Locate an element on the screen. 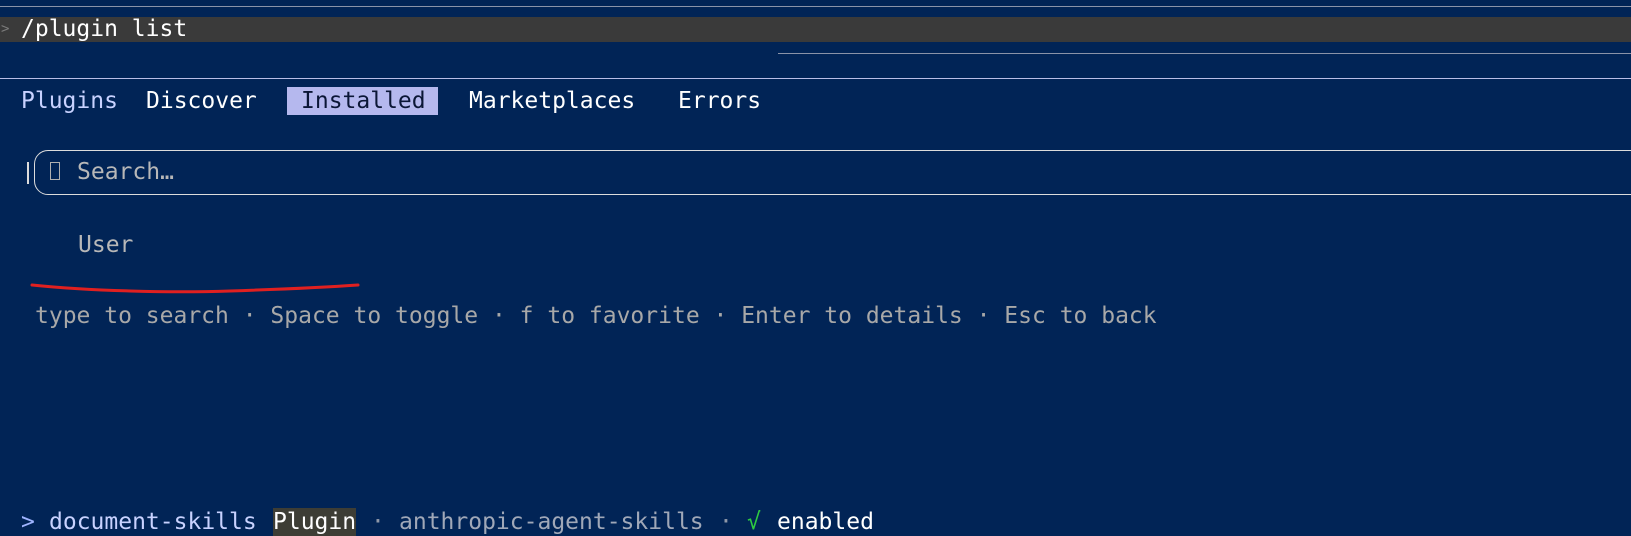  marketplace-name: anthropic-agent-skills is located at coordinates (551, 522).